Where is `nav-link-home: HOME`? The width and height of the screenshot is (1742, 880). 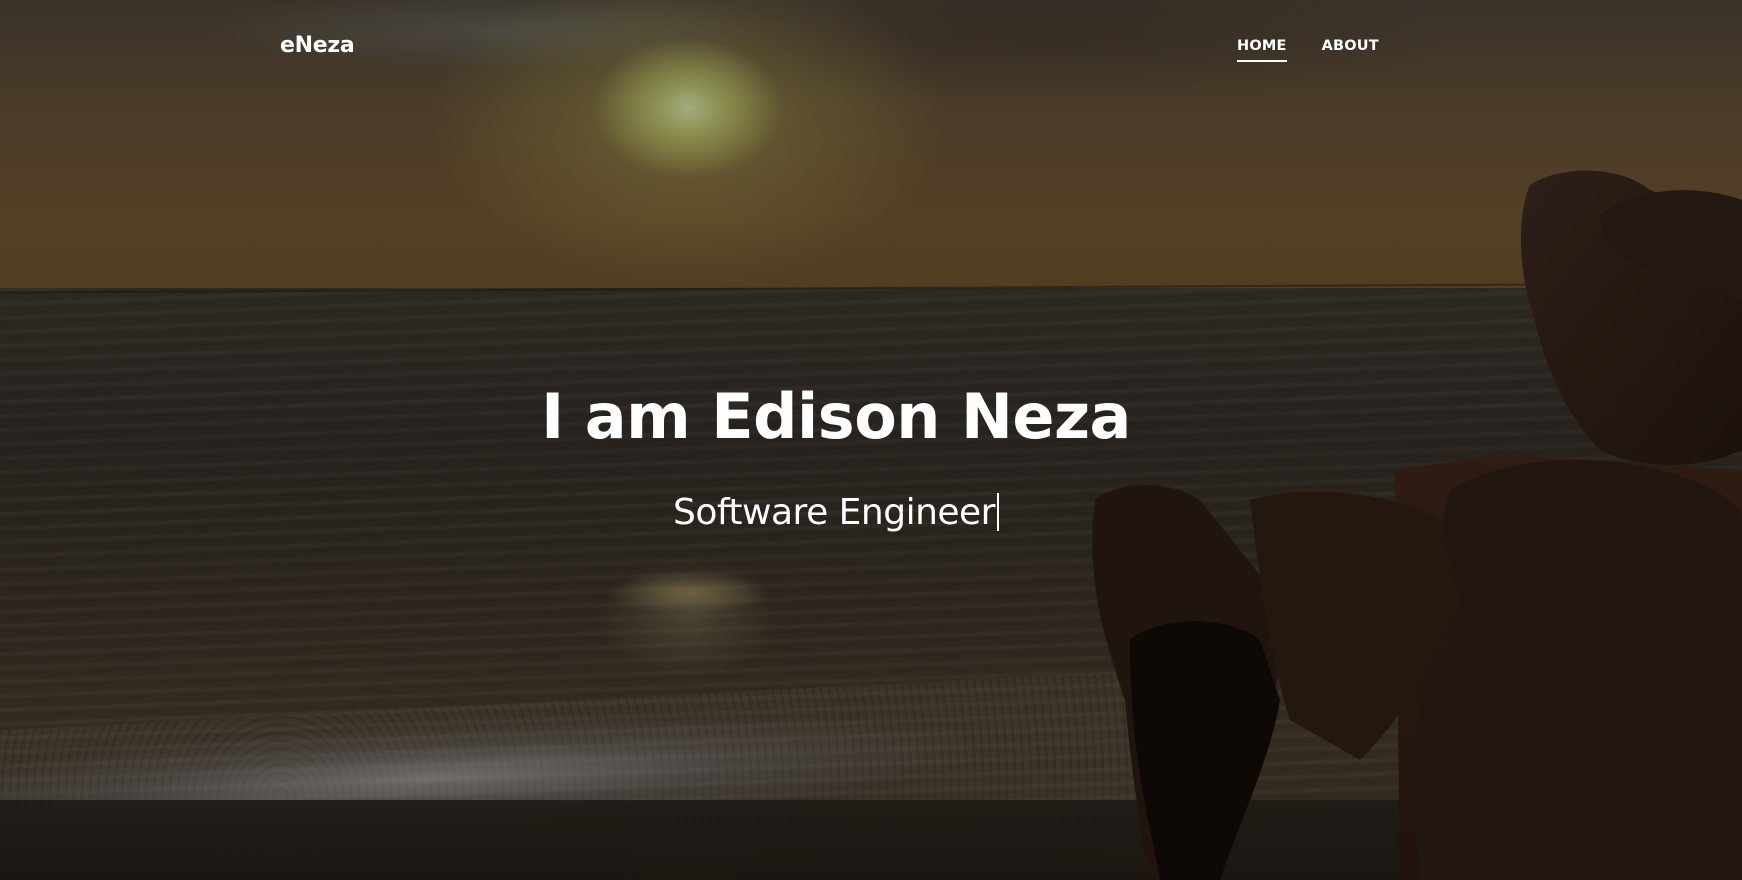
nav-link-home: HOME is located at coordinates (1262, 50).